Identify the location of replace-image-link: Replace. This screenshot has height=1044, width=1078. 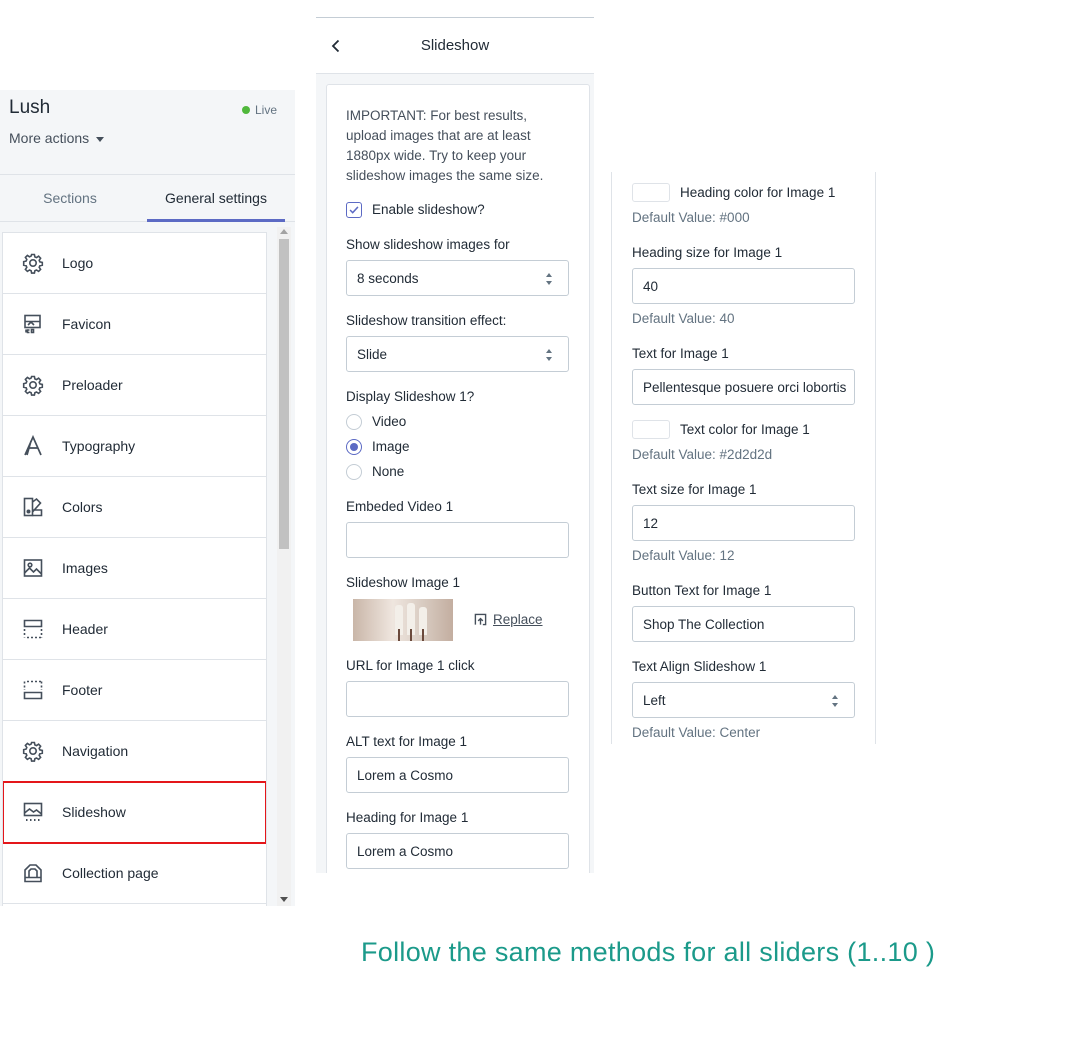
(508, 619).